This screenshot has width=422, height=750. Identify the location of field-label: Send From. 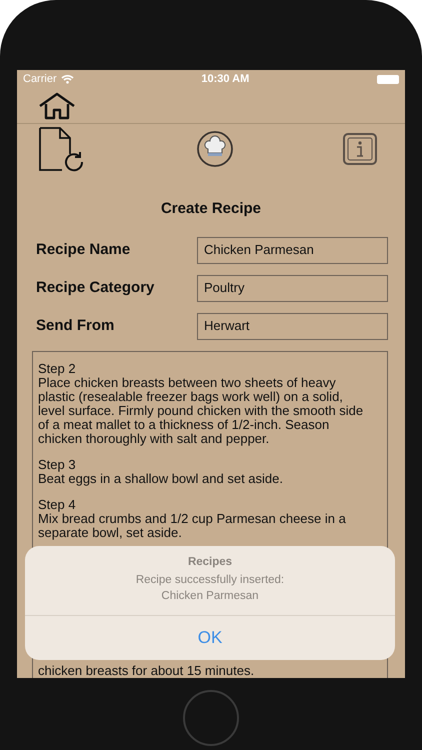
(75, 326).